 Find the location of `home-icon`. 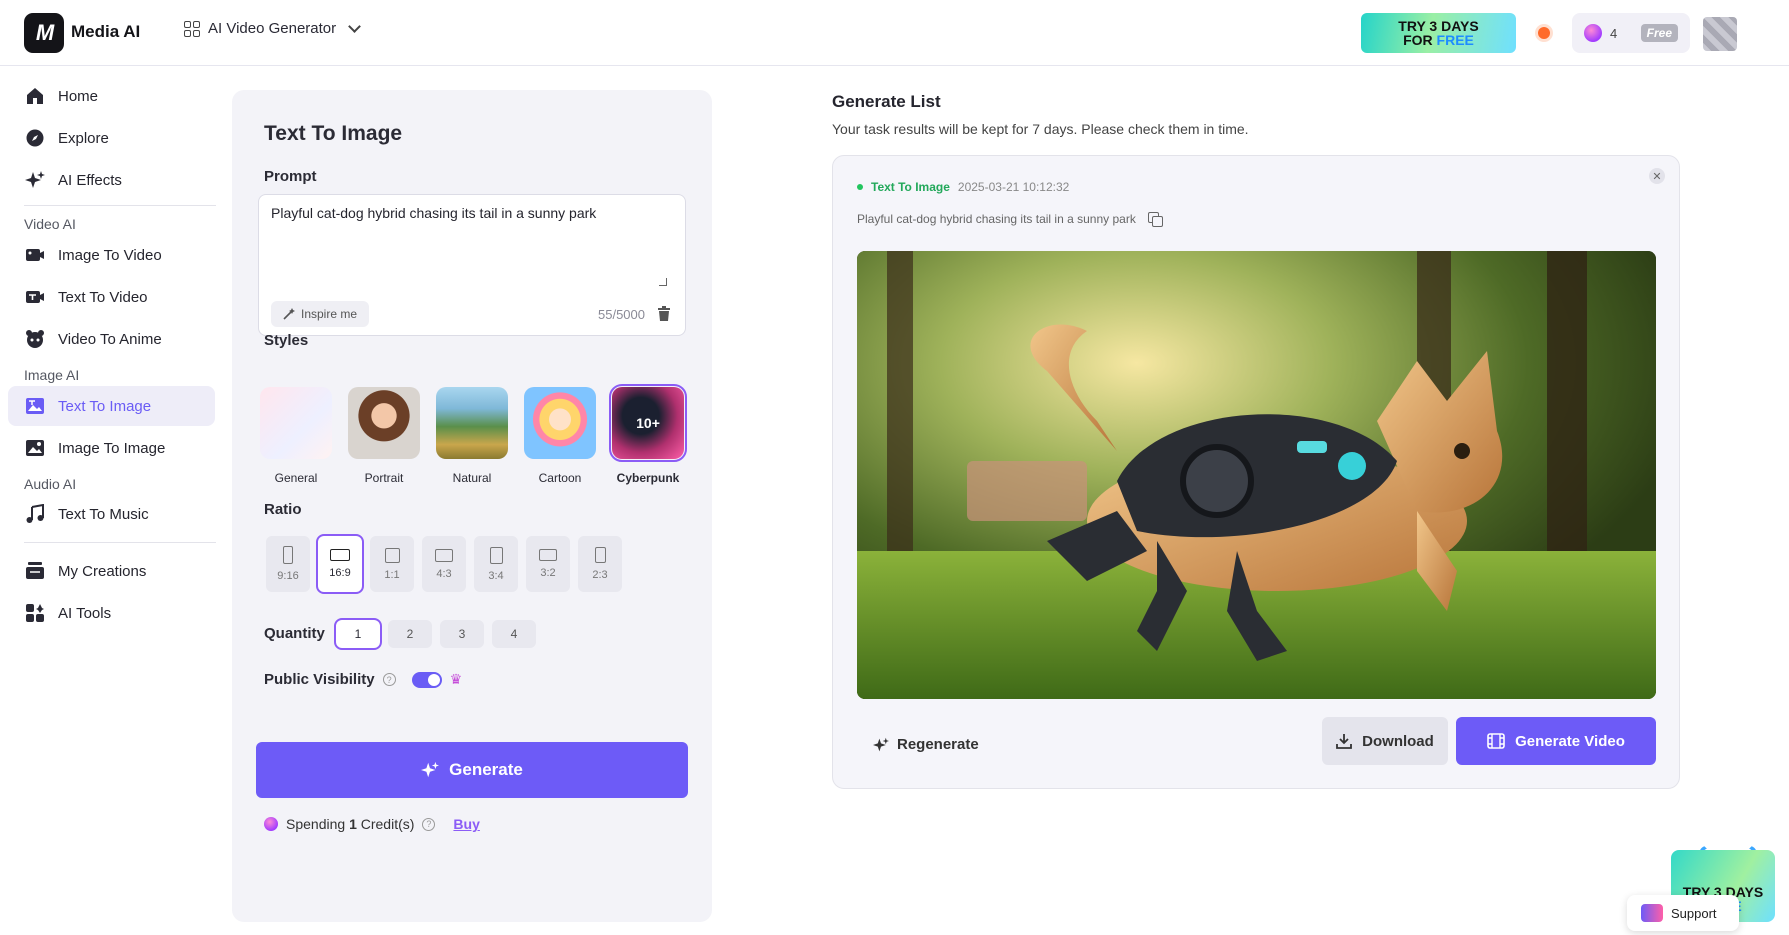

home-icon is located at coordinates (35, 96).